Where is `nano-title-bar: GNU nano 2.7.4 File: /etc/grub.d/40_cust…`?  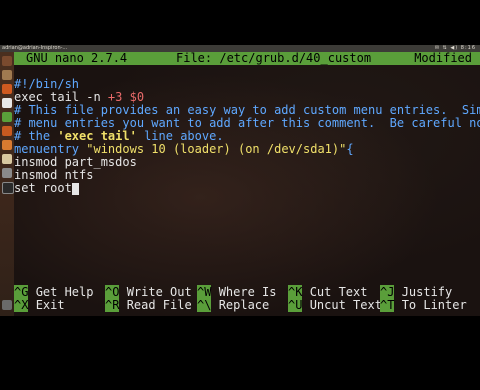
nano-title-bar: GNU nano 2.7.4 File: /etc/grub.d/40_cust… is located at coordinates (247, 58).